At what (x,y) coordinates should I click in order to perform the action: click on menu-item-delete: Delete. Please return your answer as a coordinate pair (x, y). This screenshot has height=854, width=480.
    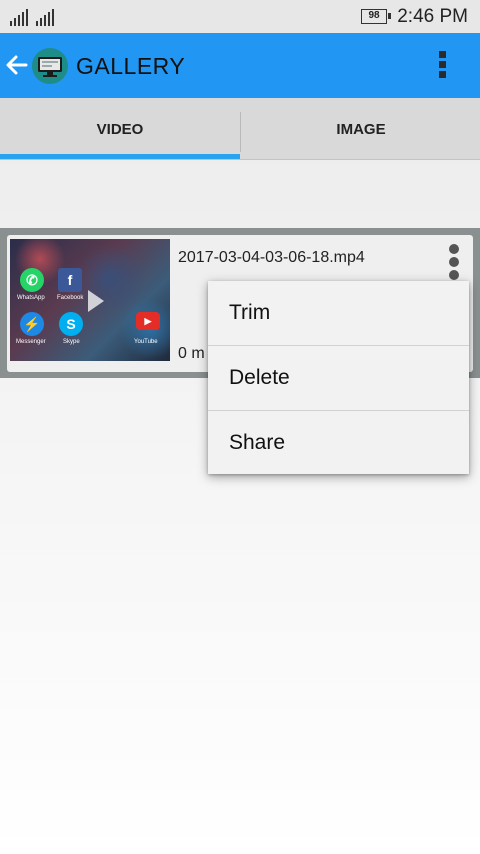
    Looking at the image, I should click on (338, 378).